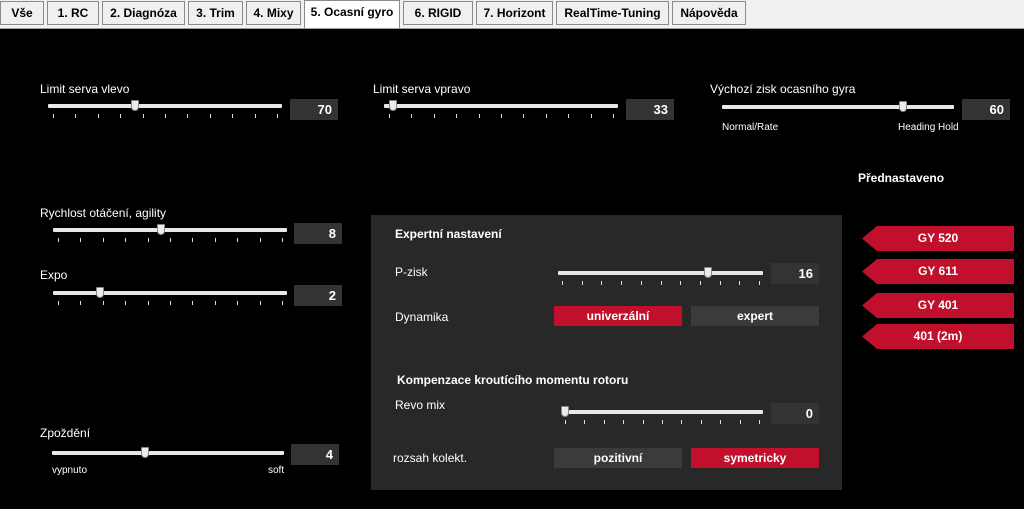 This screenshot has width=1024, height=509. What do you see at coordinates (318, 233) in the screenshot?
I see `agility-value: 8` at bounding box center [318, 233].